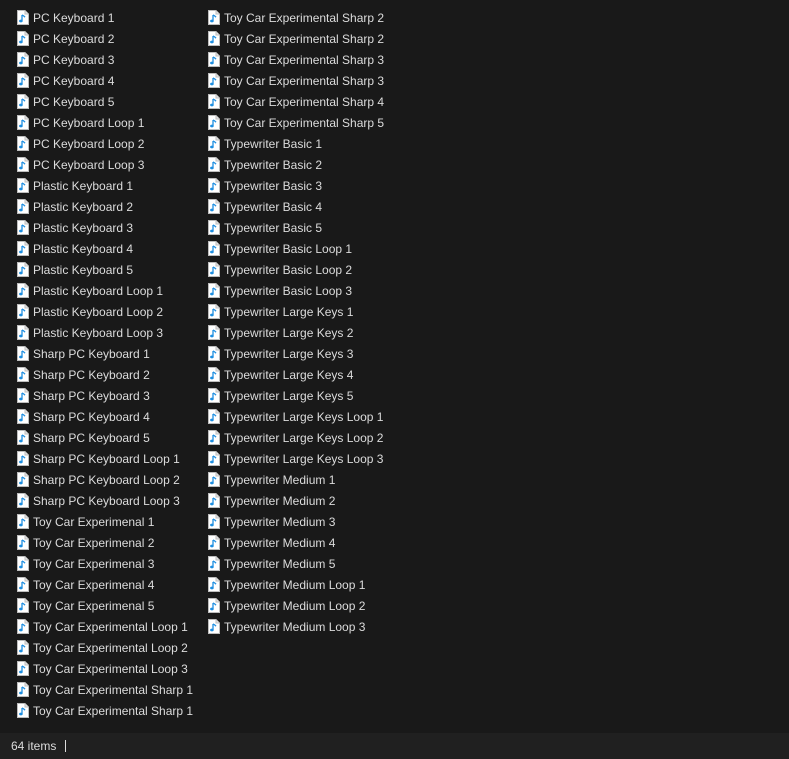  Describe the element at coordinates (106, 500) in the screenshot. I see `file-name-label: Sharp PC Keyboard Loop 3` at that location.